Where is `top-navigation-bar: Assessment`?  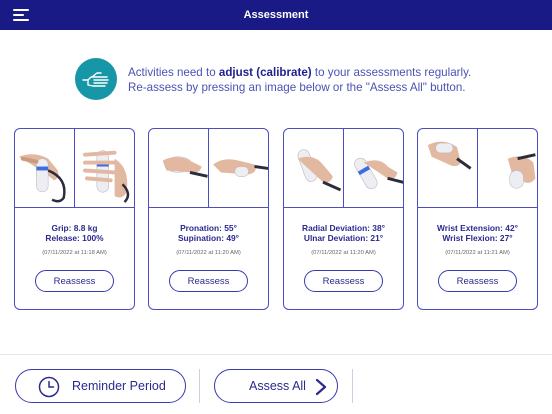
top-navigation-bar: Assessment is located at coordinates (276, 15).